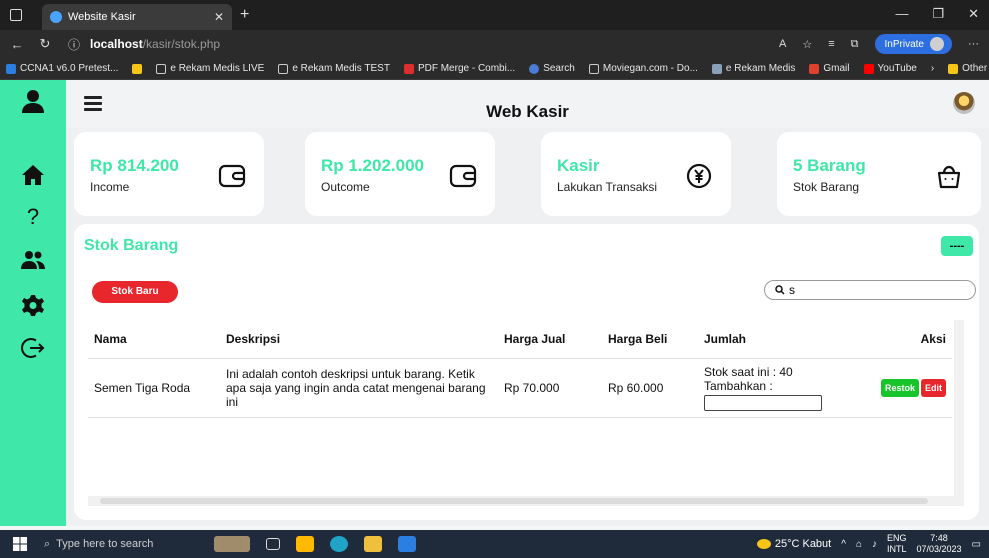  What do you see at coordinates (137, 68) in the screenshot?
I see `bookmark-item` at bounding box center [137, 68].